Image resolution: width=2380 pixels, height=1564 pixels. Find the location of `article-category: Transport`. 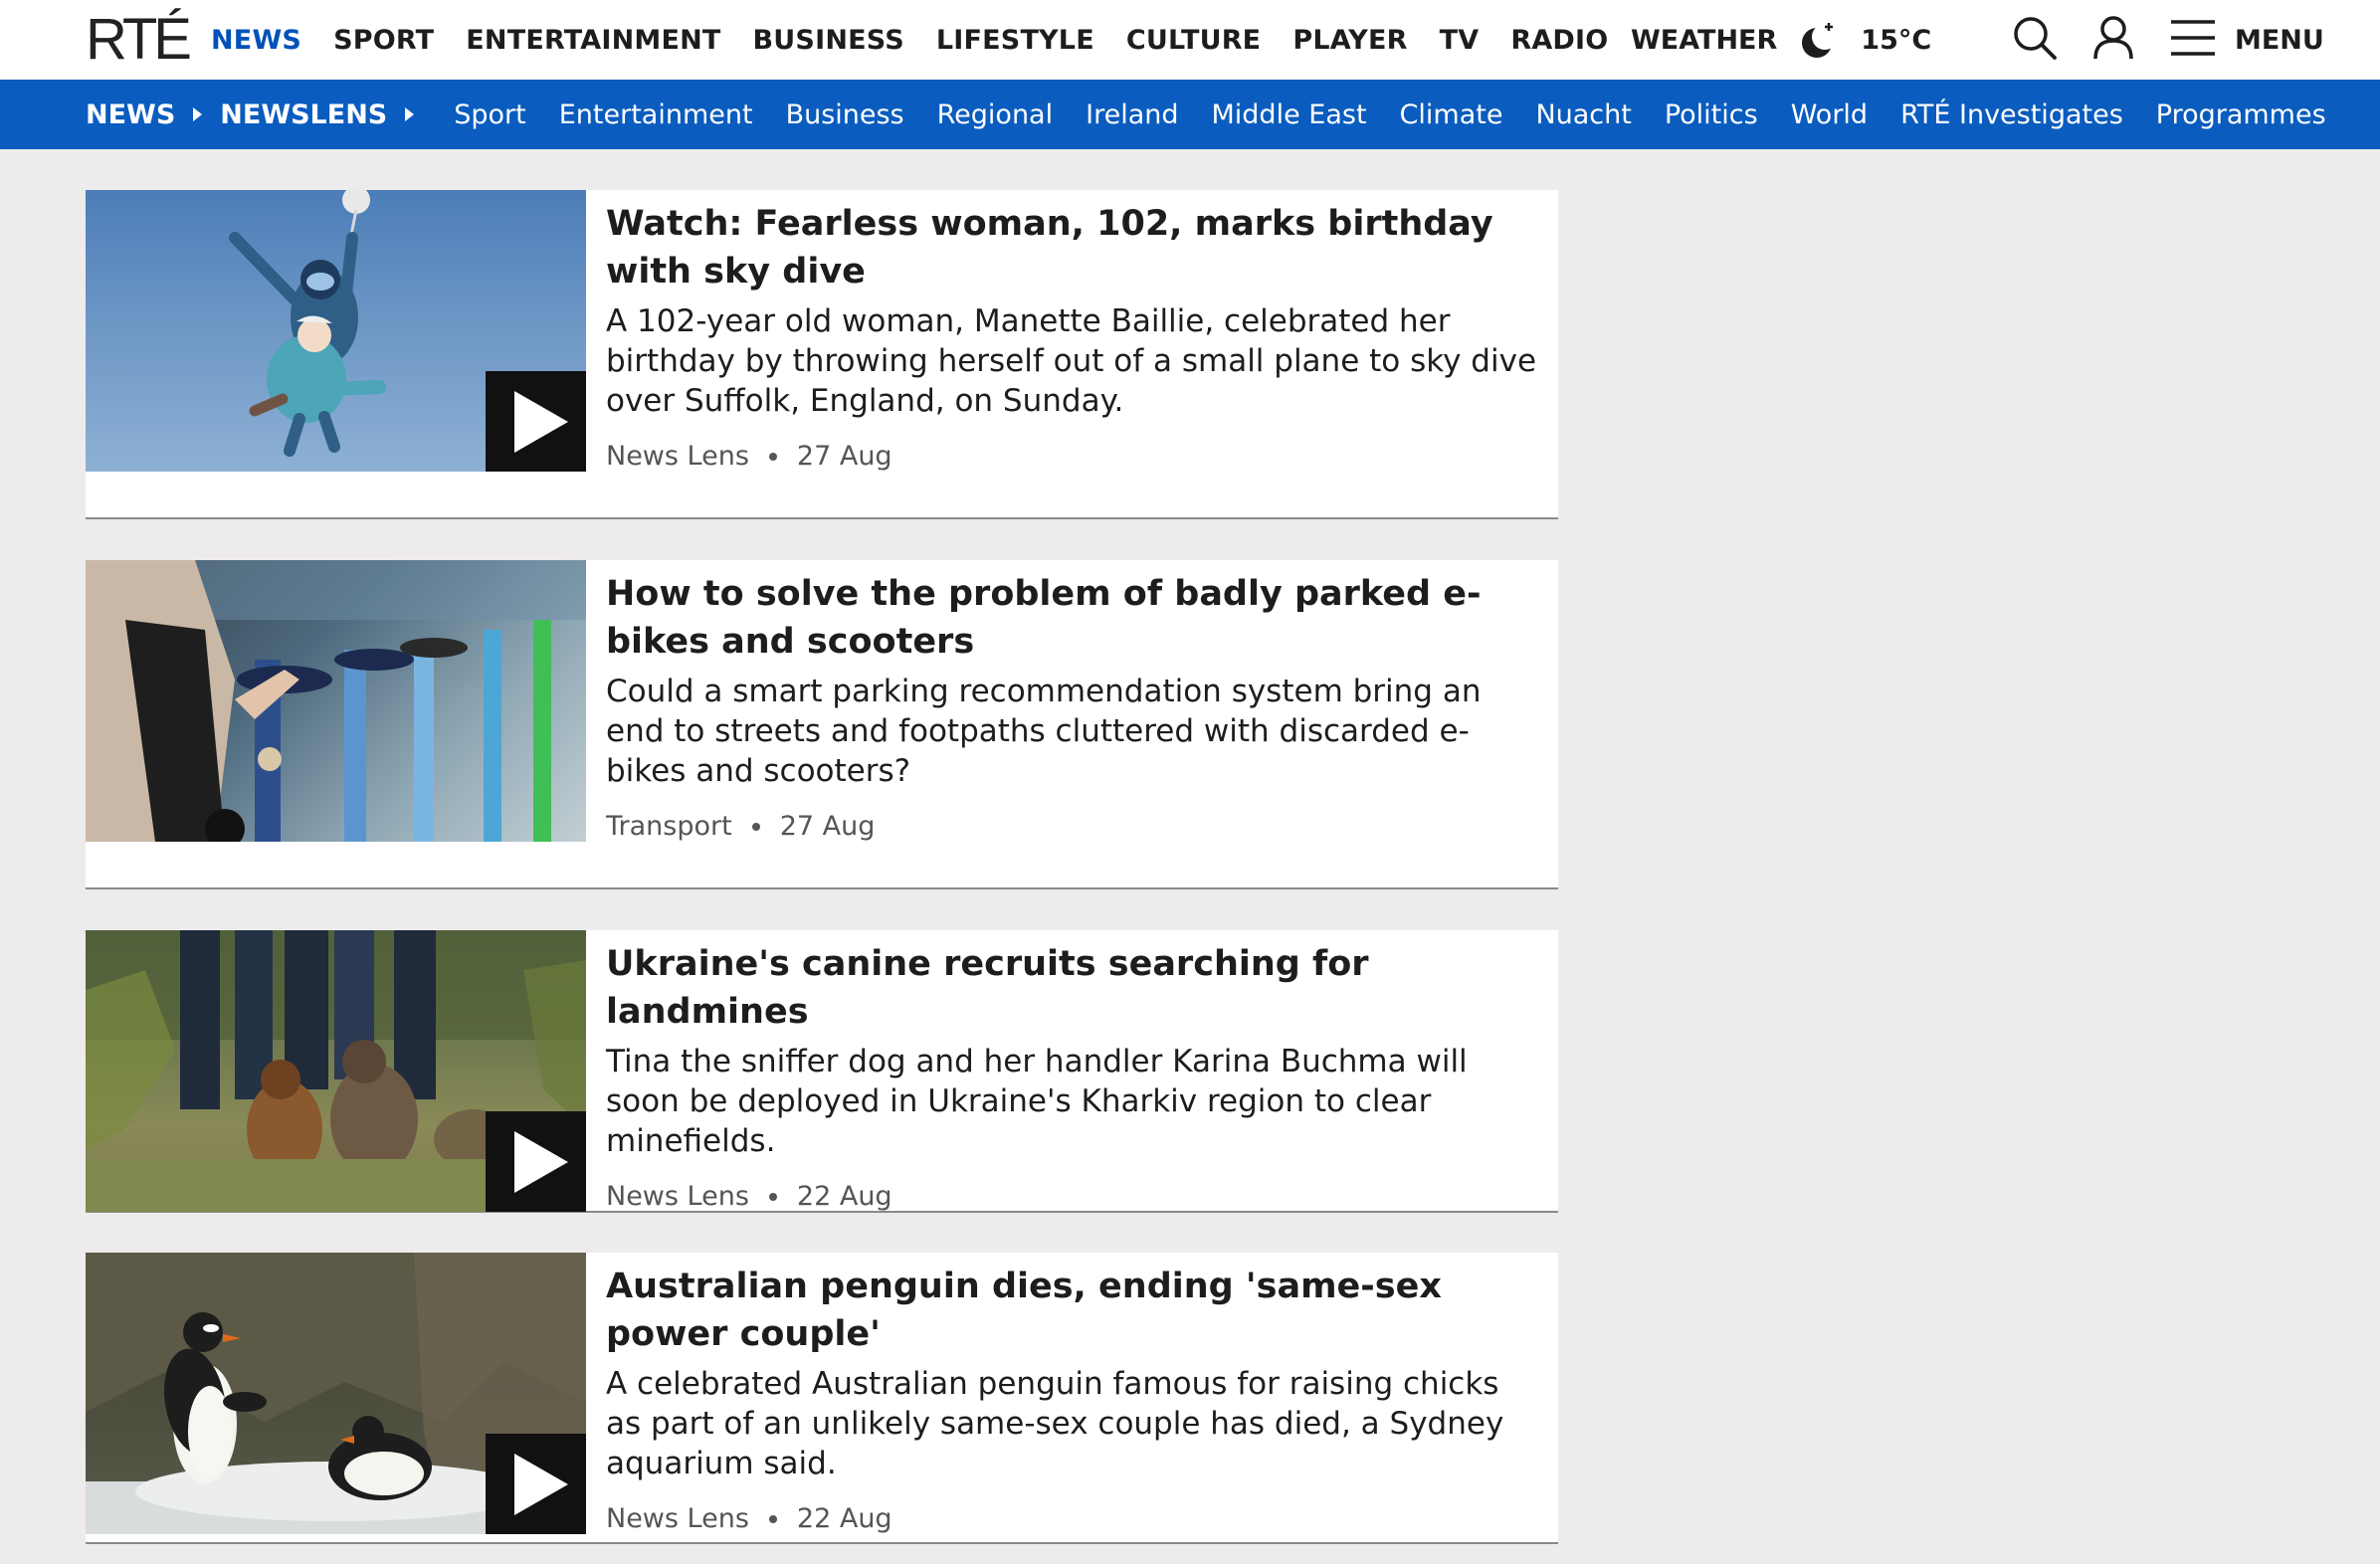

article-category: Transport is located at coordinates (669, 827).